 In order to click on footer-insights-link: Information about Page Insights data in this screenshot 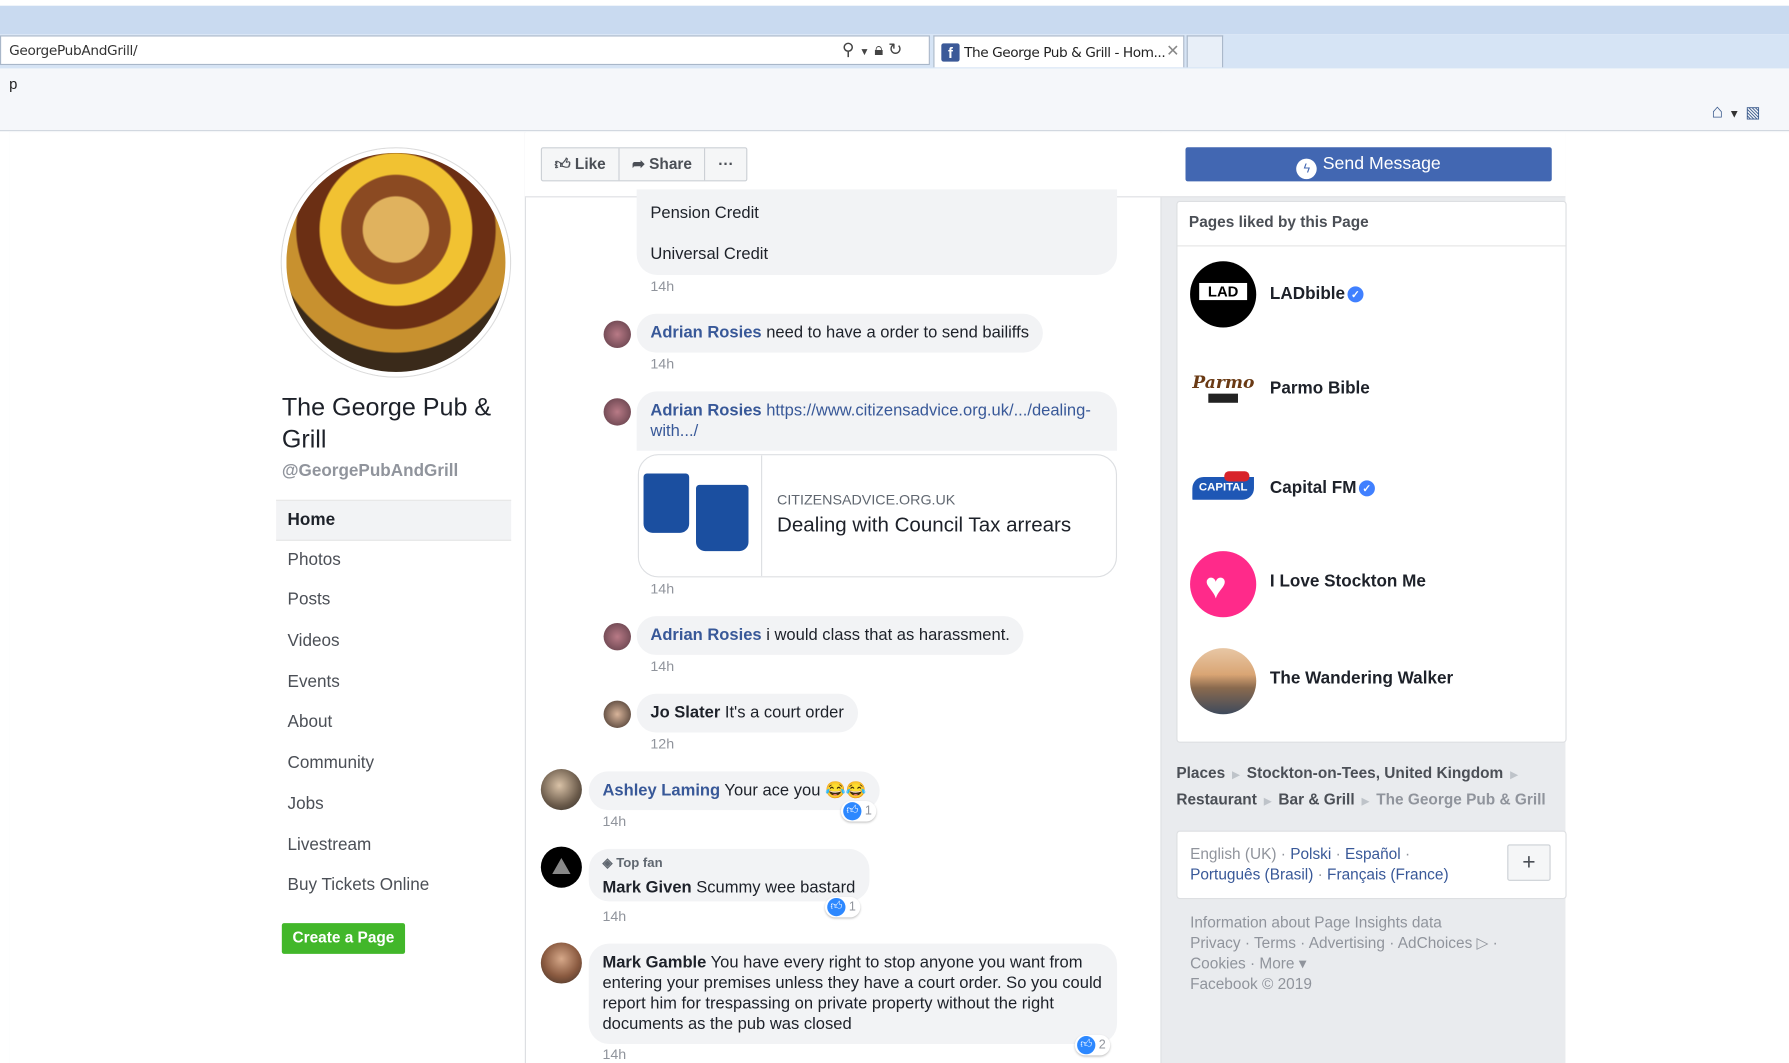, I will do `click(1372, 923)`.